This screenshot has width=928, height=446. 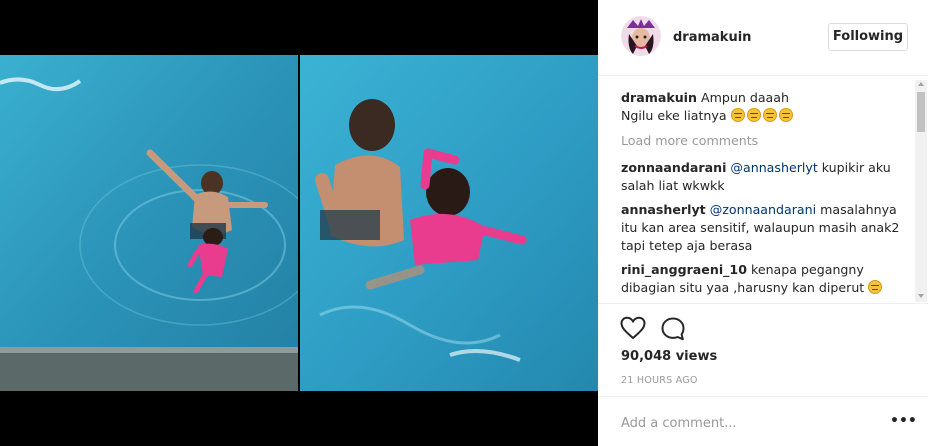 I want to click on scrollbar-thumb, so click(x=921, y=112).